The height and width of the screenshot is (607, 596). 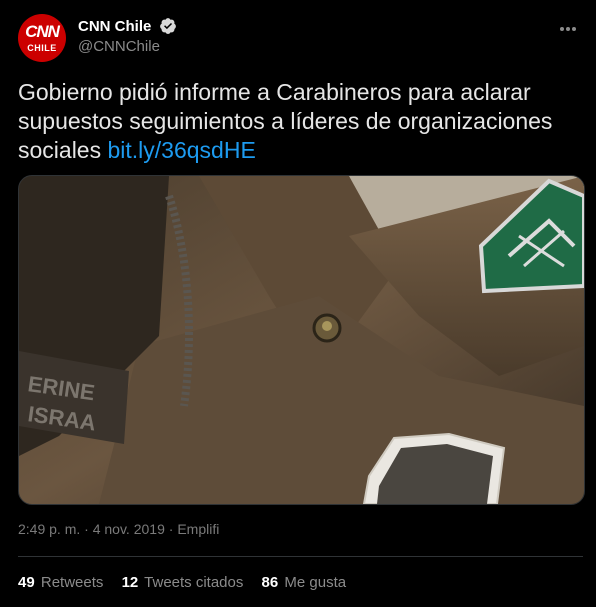 What do you see at coordinates (49, 529) in the screenshot?
I see `tweet-time: 2:49 p. m.` at bounding box center [49, 529].